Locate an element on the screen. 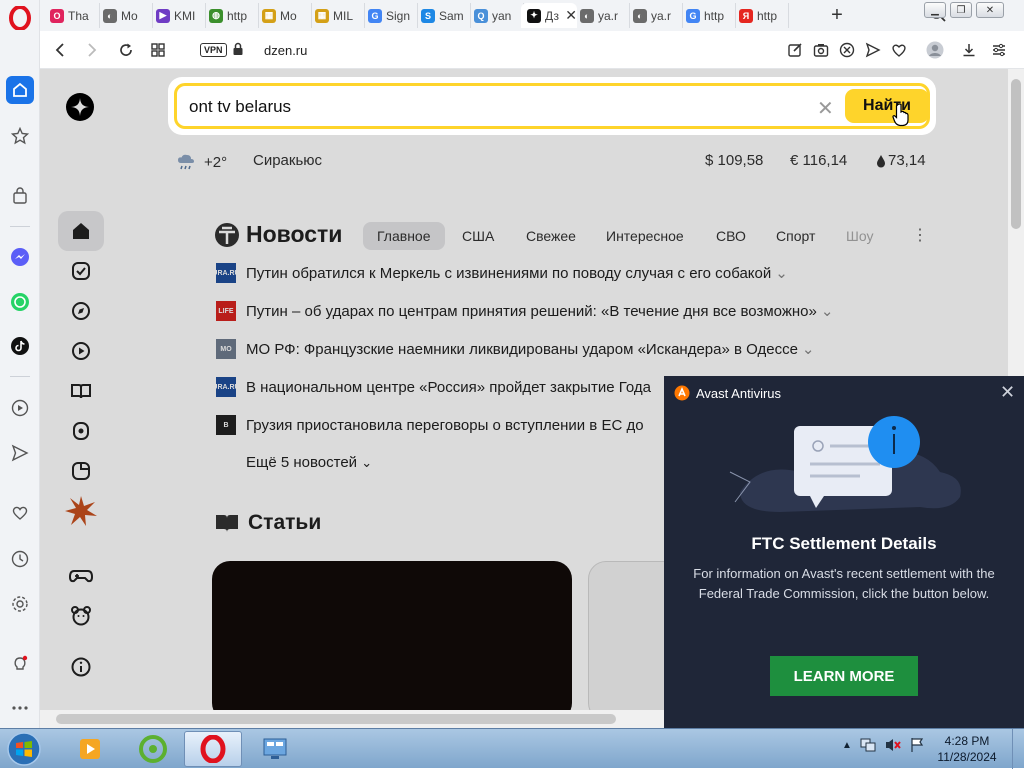 The height and width of the screenshot is (769, 1024). history-clock-icon is located at coordinates (20, 559).